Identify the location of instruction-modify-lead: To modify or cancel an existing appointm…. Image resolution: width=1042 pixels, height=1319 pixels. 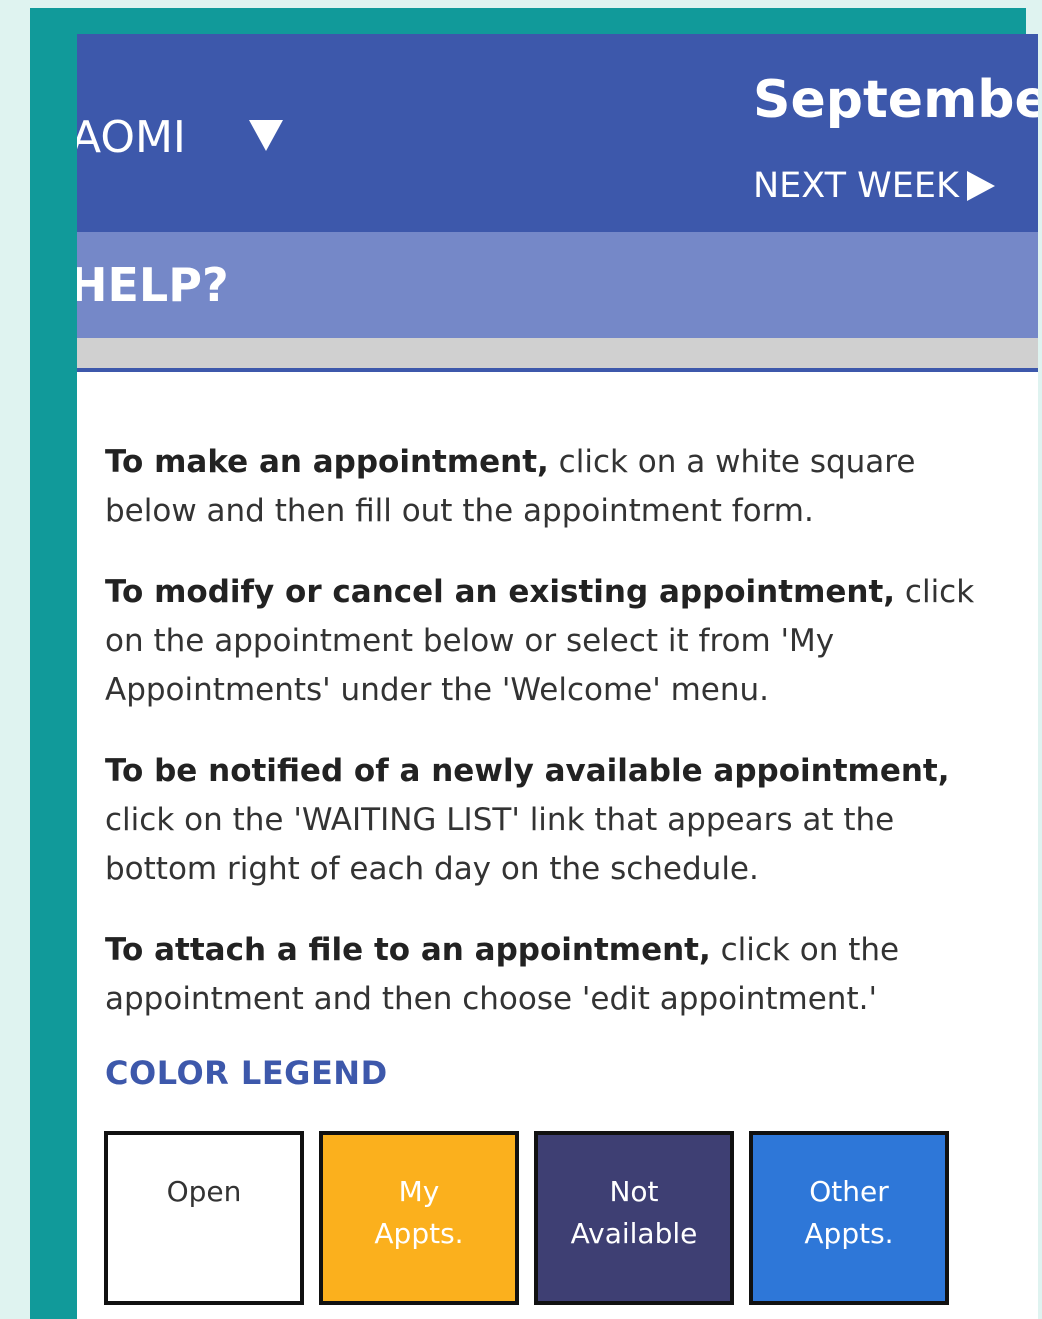
(500, 592).